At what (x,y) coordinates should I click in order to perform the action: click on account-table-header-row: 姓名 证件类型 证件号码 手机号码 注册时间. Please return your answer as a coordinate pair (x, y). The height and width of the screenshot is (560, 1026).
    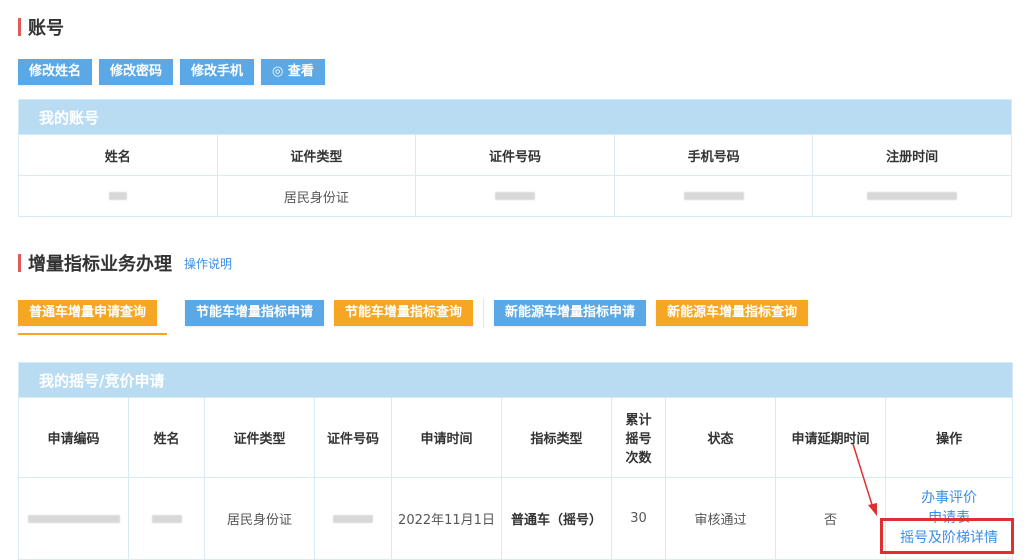
    Looking at the image, I should click on (515, 155).